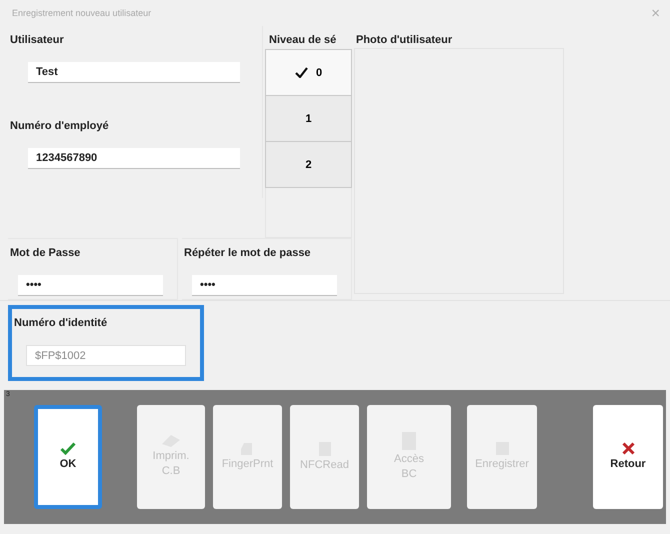 The height and width of the screenshot is (534, 670). Describe the element at coordinates (247, 253) in the screenshot. I see `field-label: Répéter le mot de passe` at that location.